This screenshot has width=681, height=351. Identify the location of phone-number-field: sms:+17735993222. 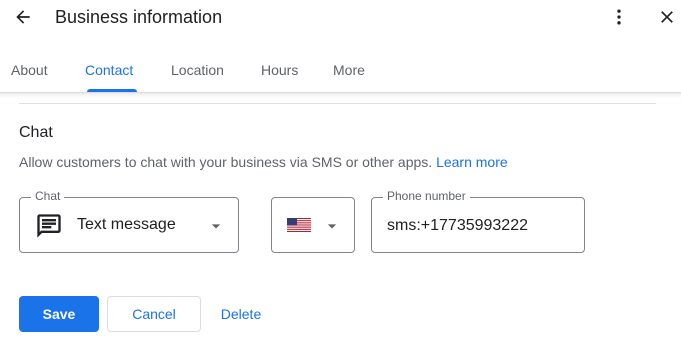
(478, 225).